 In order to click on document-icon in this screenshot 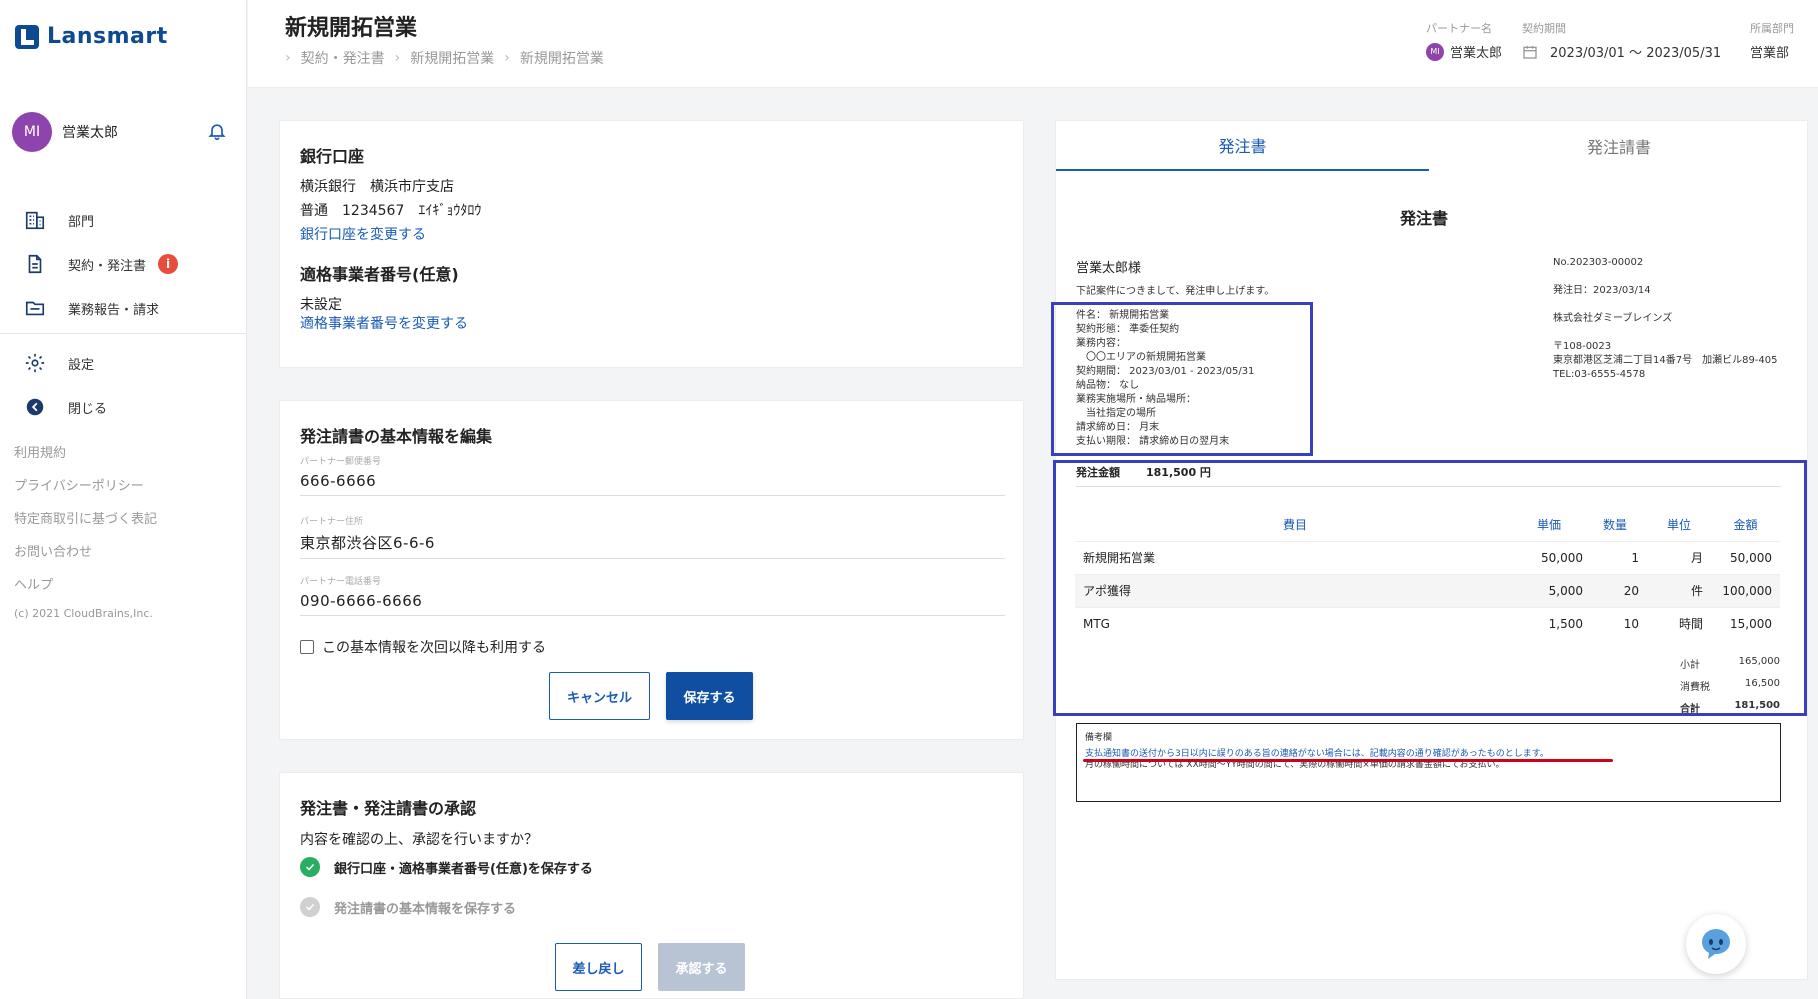, I will do `click(35, 264)`.